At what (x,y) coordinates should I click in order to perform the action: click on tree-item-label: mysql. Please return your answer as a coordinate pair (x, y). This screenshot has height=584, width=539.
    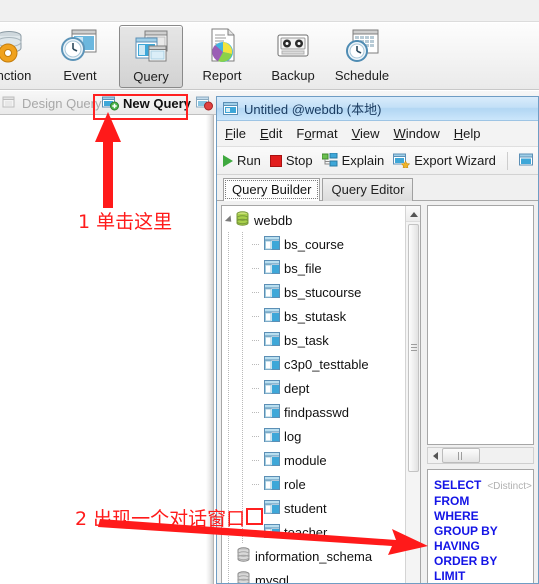
    Looking at the image, I should click on (272, 578).